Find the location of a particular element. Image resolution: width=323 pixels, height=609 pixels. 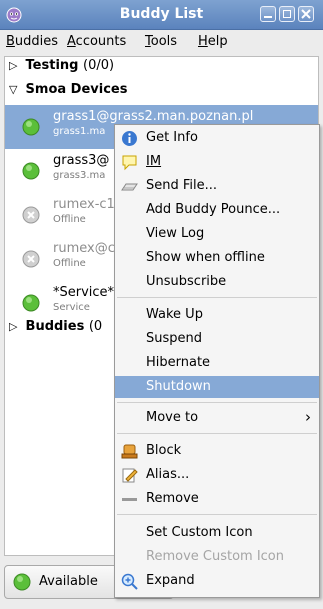

menu-view-log: View Log is located at coordinates (217, 234).